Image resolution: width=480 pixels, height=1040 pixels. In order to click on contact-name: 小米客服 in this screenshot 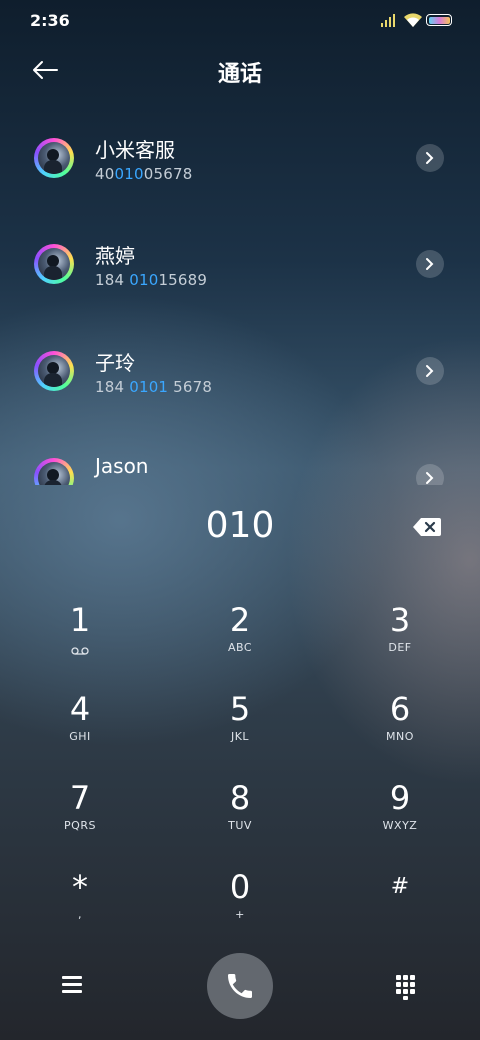, I will do `click(135, 150)`.